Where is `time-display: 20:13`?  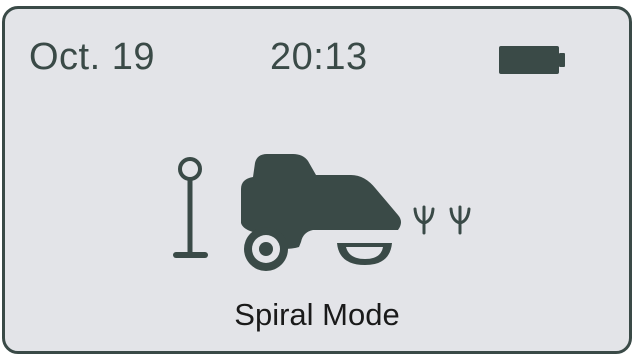
time-display: 20:13 is located at coordinates (319, 57).